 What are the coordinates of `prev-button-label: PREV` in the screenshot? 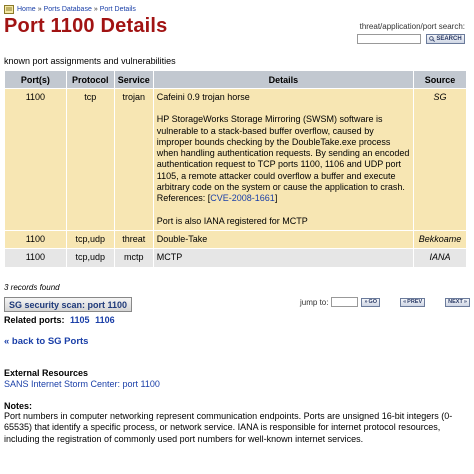 It's located at (415, 302).